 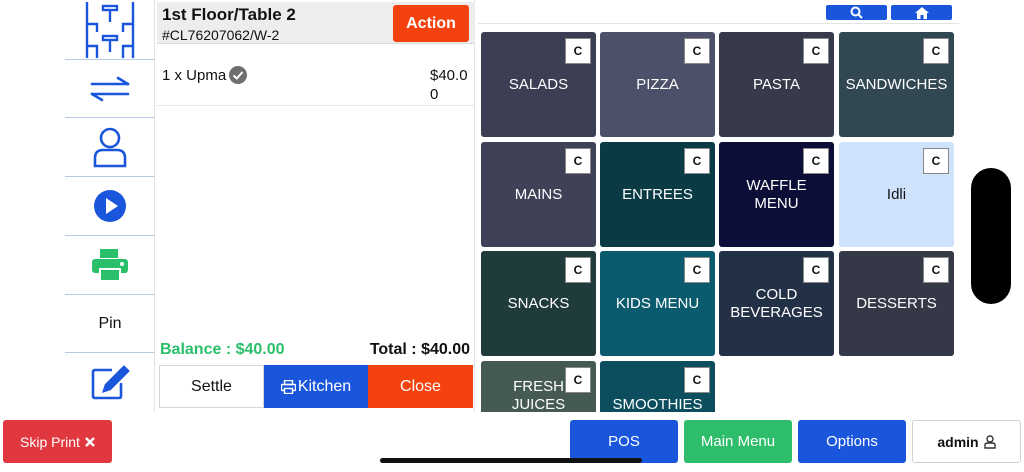 I want to click on category-tile: SALADS C, so click(x=538, y=84).